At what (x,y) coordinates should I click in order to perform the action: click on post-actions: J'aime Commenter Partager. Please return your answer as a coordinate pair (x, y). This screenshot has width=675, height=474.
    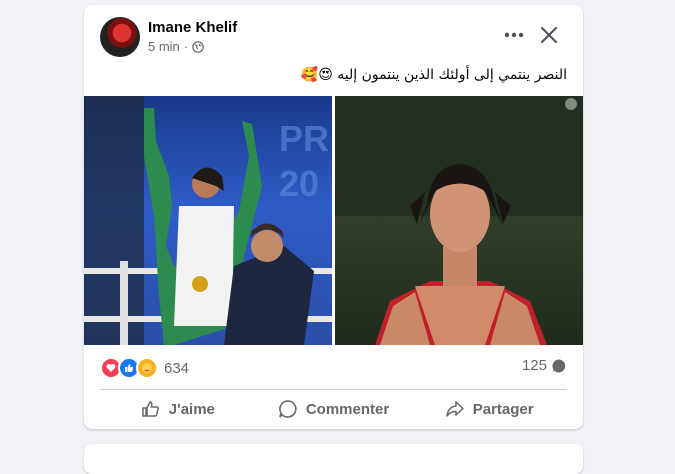
    Looking at the image, I should click on (333, 409).